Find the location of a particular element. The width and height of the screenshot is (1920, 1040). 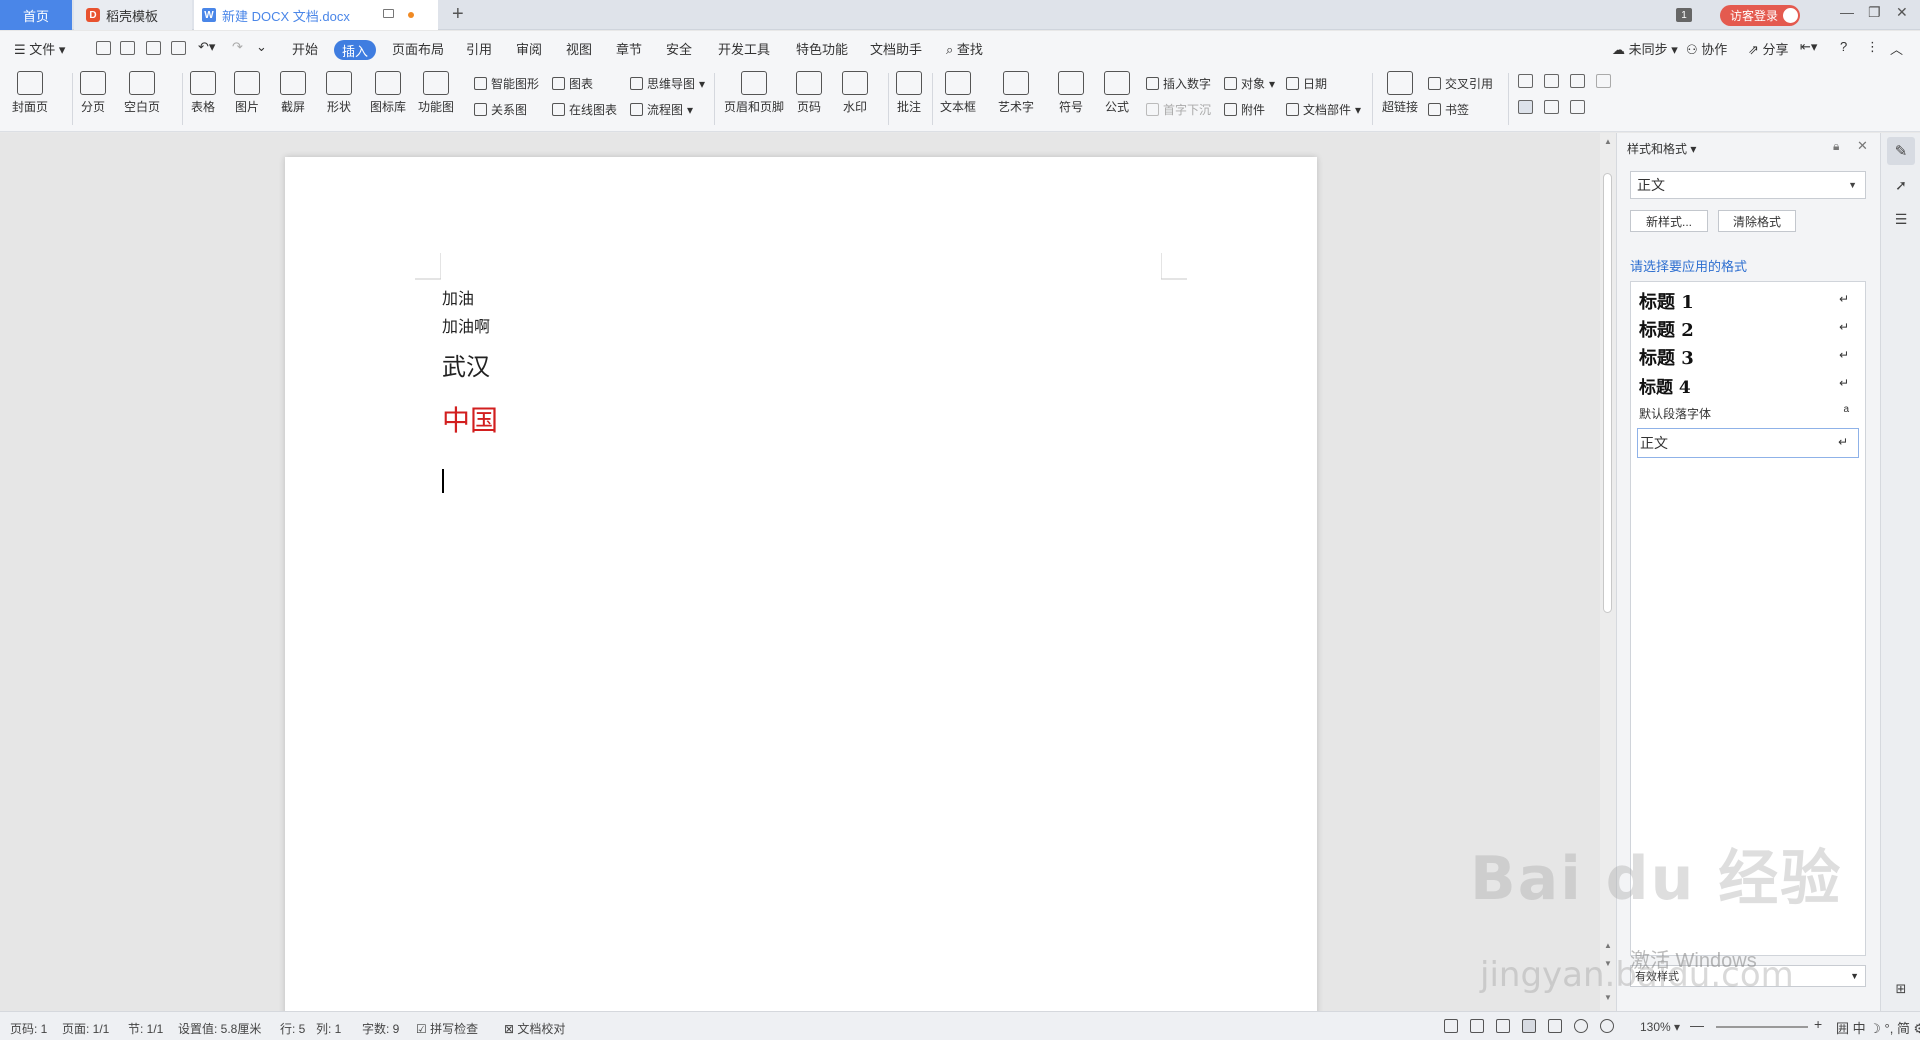

page-break-button: 分页 is located at coordinates (93, 93).